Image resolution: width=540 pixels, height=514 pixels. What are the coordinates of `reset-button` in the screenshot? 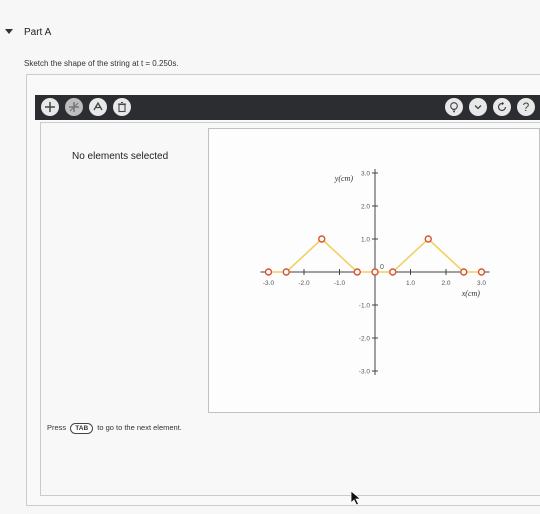 It's located at (502, 107).